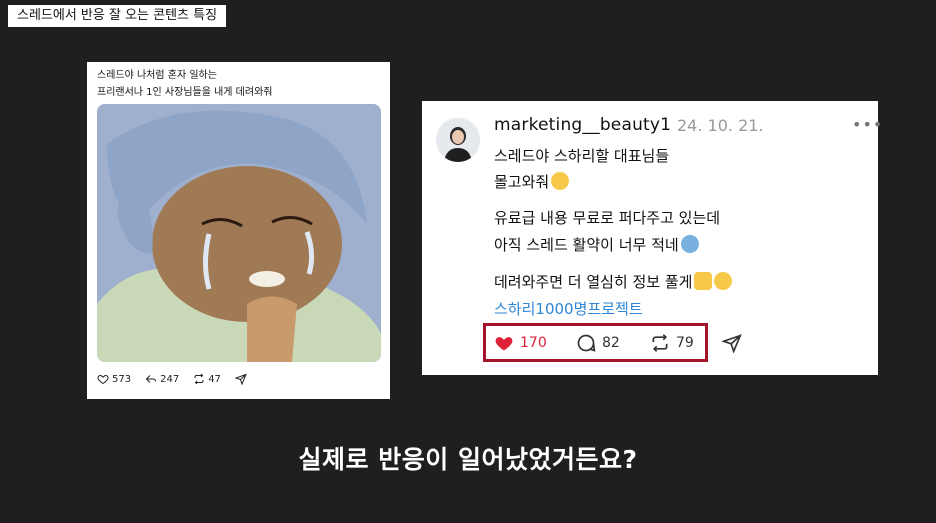  Describe the element at coordinates (598, 343) in the screenshot. I see `reply-button: 82` at that location.